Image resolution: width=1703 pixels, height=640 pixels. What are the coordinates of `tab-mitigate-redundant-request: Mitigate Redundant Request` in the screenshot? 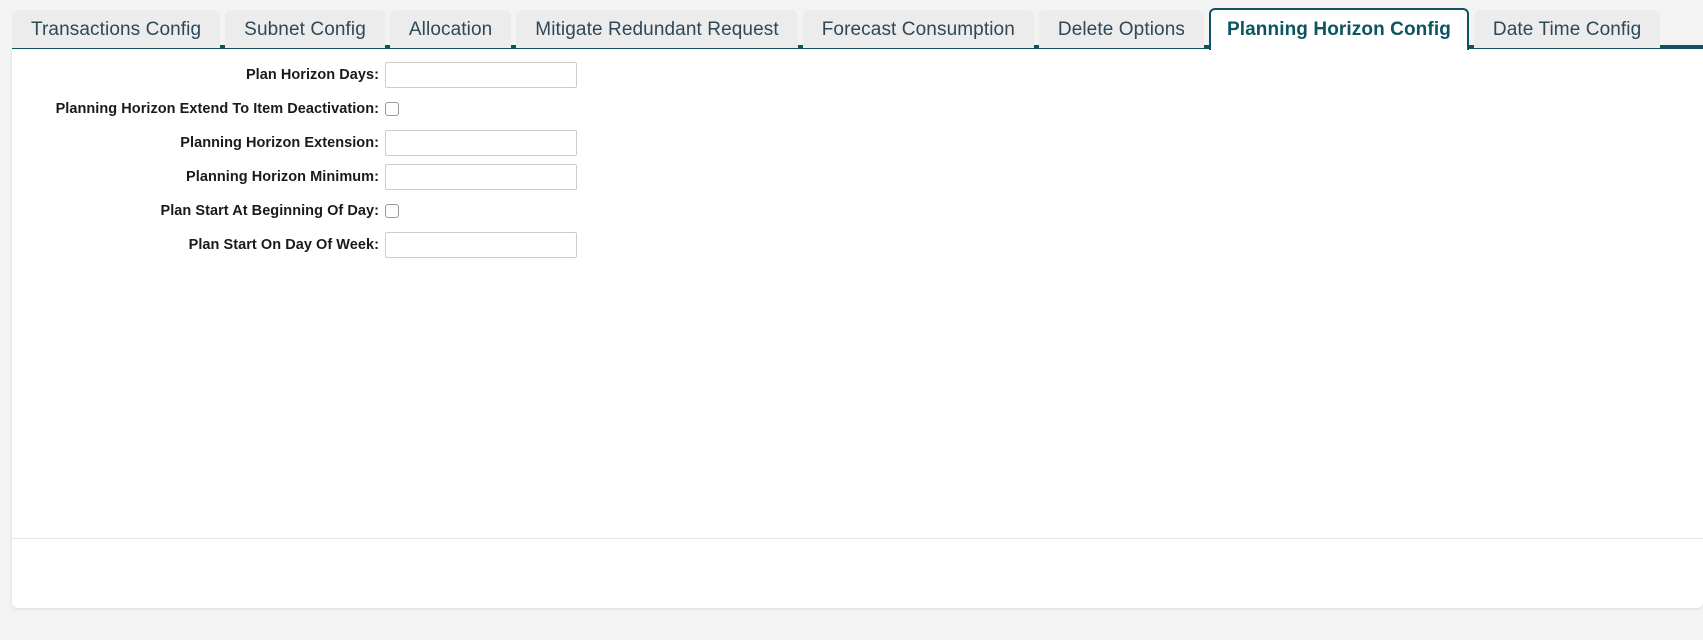 It's located at (657, 29).